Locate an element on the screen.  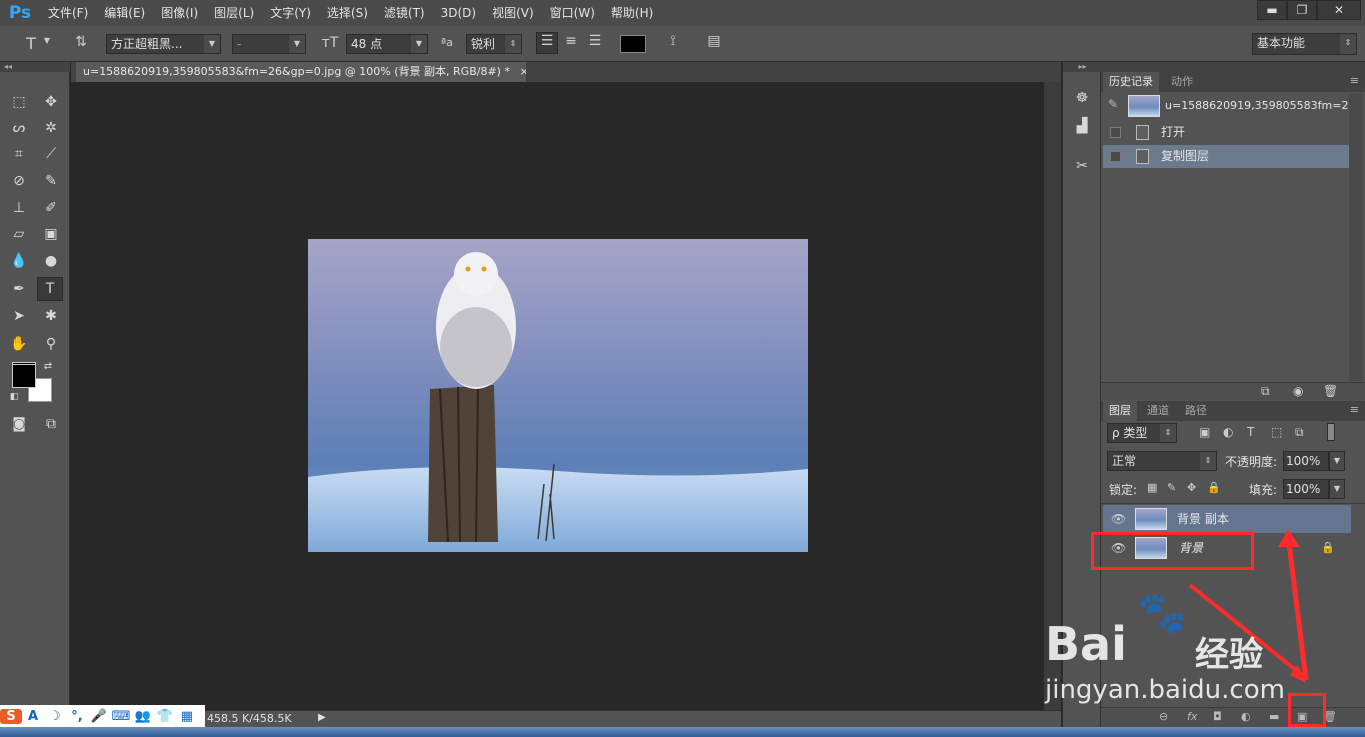
pixel-filter-icon: ▣ is located at coordinates (1204, 432).